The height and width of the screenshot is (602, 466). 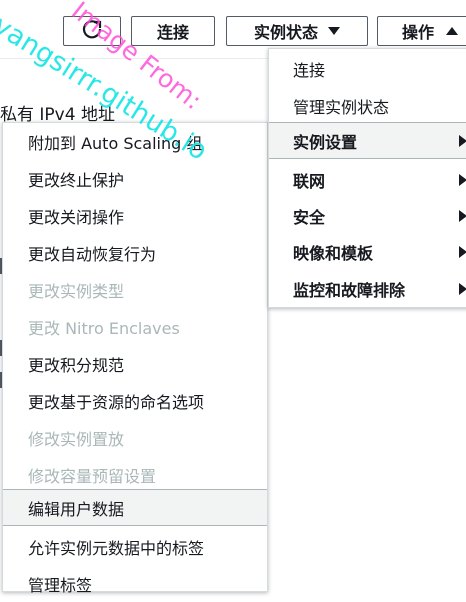 I want to click on caret-up-icon, so click(x=452, y=31).